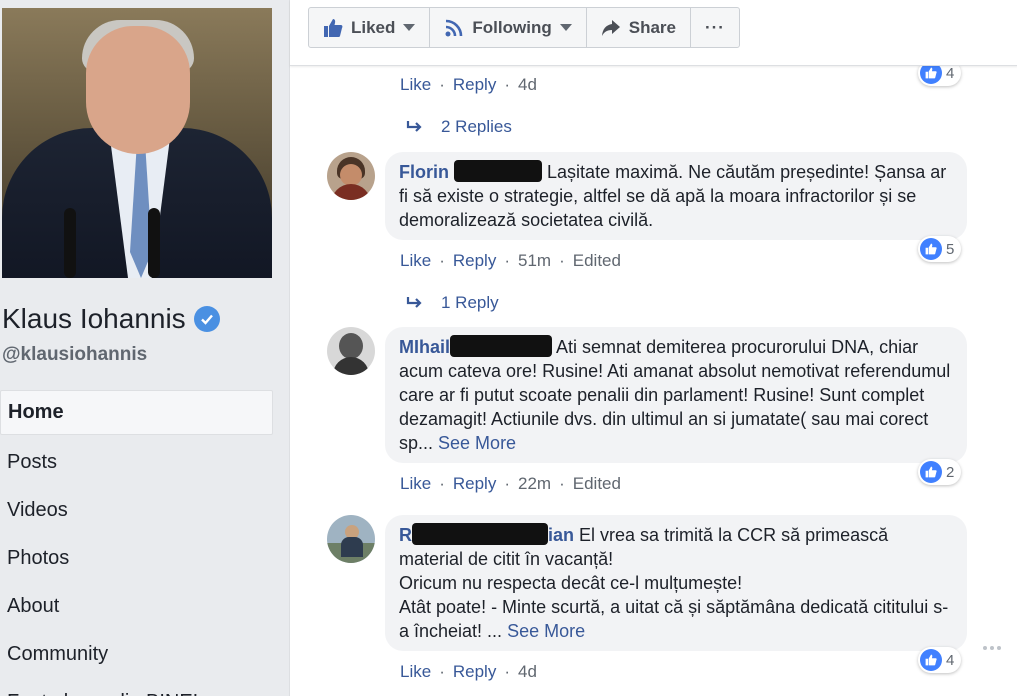 The height and width of the screenshot is (696, 1017). What do you see at coordinates (476, 126) in the screenshot?
I see `replies-count-label: 2 Replies` at bounding box center [476, 126].